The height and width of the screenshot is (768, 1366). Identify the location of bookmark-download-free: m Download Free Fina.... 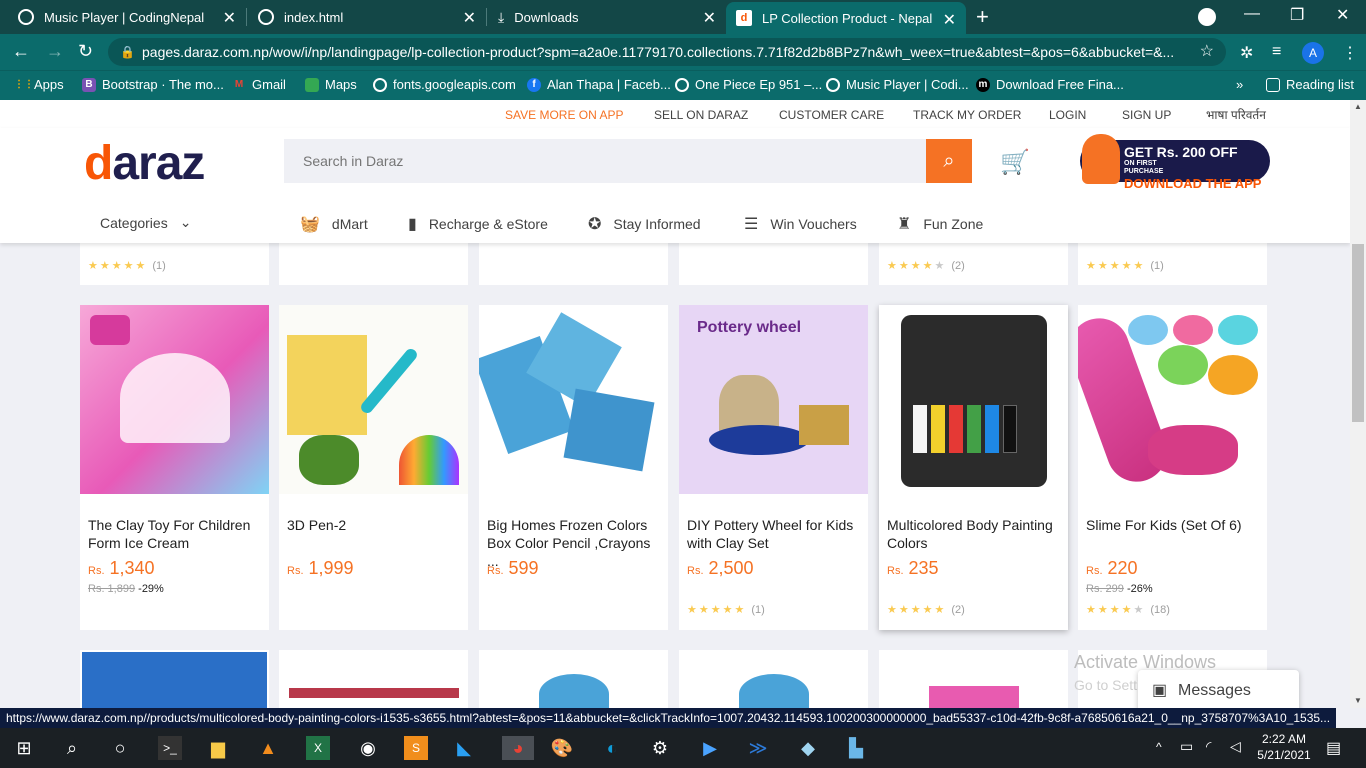
(1050, 84).